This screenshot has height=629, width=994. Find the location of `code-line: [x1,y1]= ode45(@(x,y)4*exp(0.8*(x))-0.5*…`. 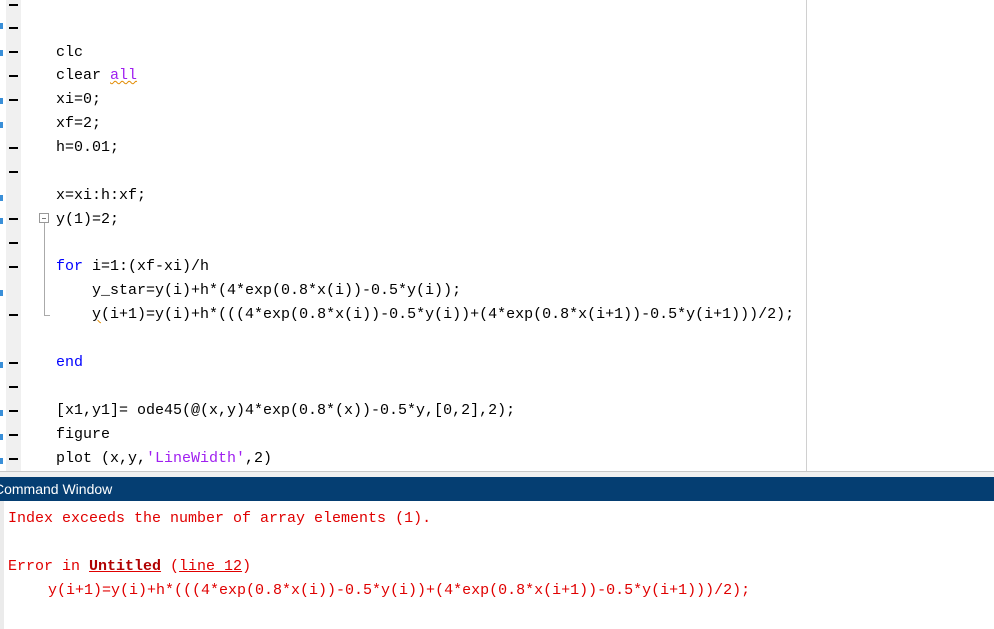

code-line: [x1,y1]= ode45(@(x,y)4*exp(0.8*(x))-0.5*… is located at coordinates (262, 385).